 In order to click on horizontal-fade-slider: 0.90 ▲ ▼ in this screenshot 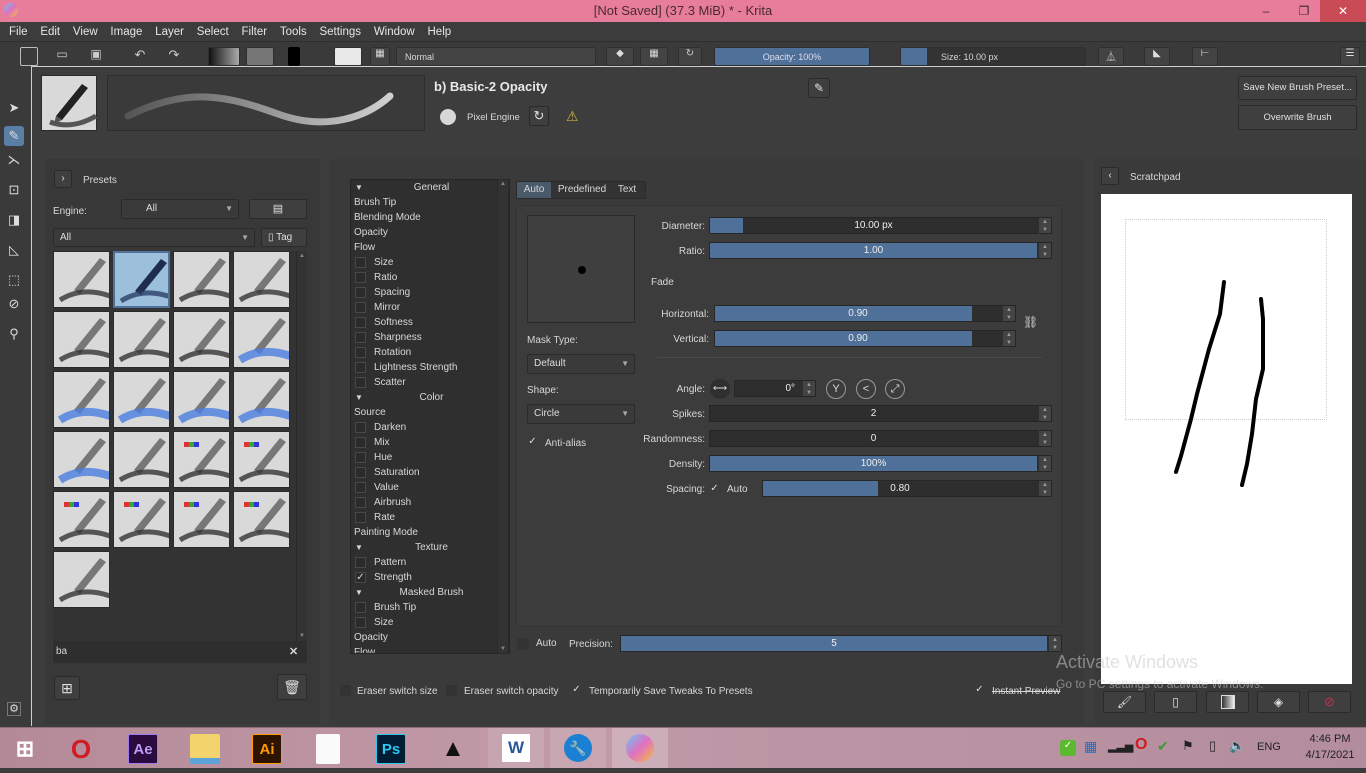, I will do `click(865, 313)`.